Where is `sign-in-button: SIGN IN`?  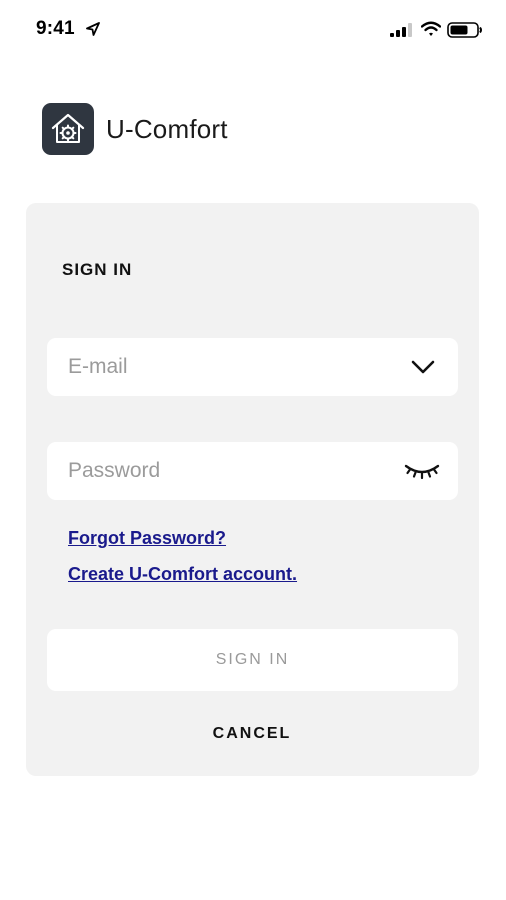 sign-in-button: SIGN IN is located at coordinates (252, 660).